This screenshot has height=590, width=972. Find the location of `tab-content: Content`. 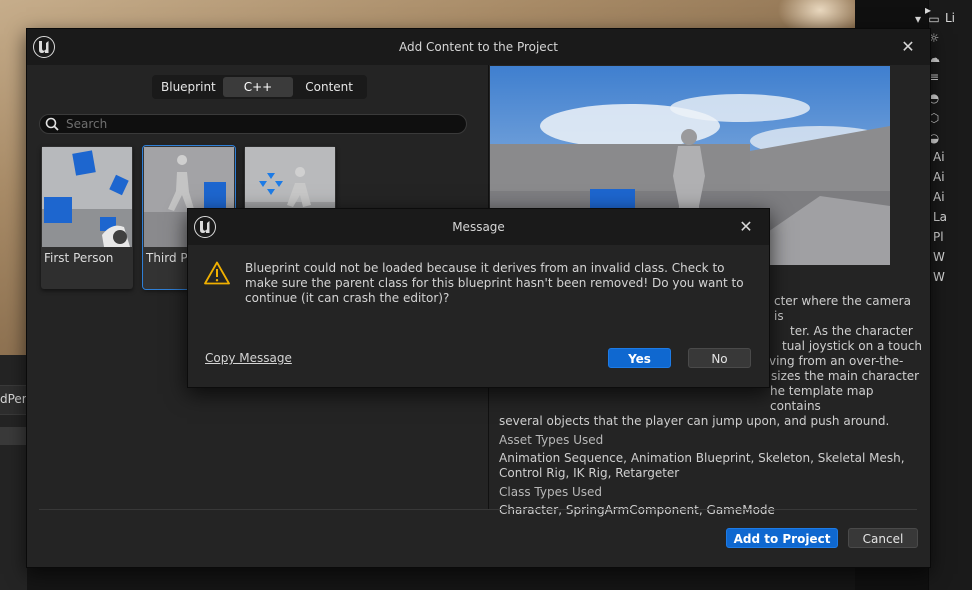

tab-content: Content is located at coordinates (329, 87).